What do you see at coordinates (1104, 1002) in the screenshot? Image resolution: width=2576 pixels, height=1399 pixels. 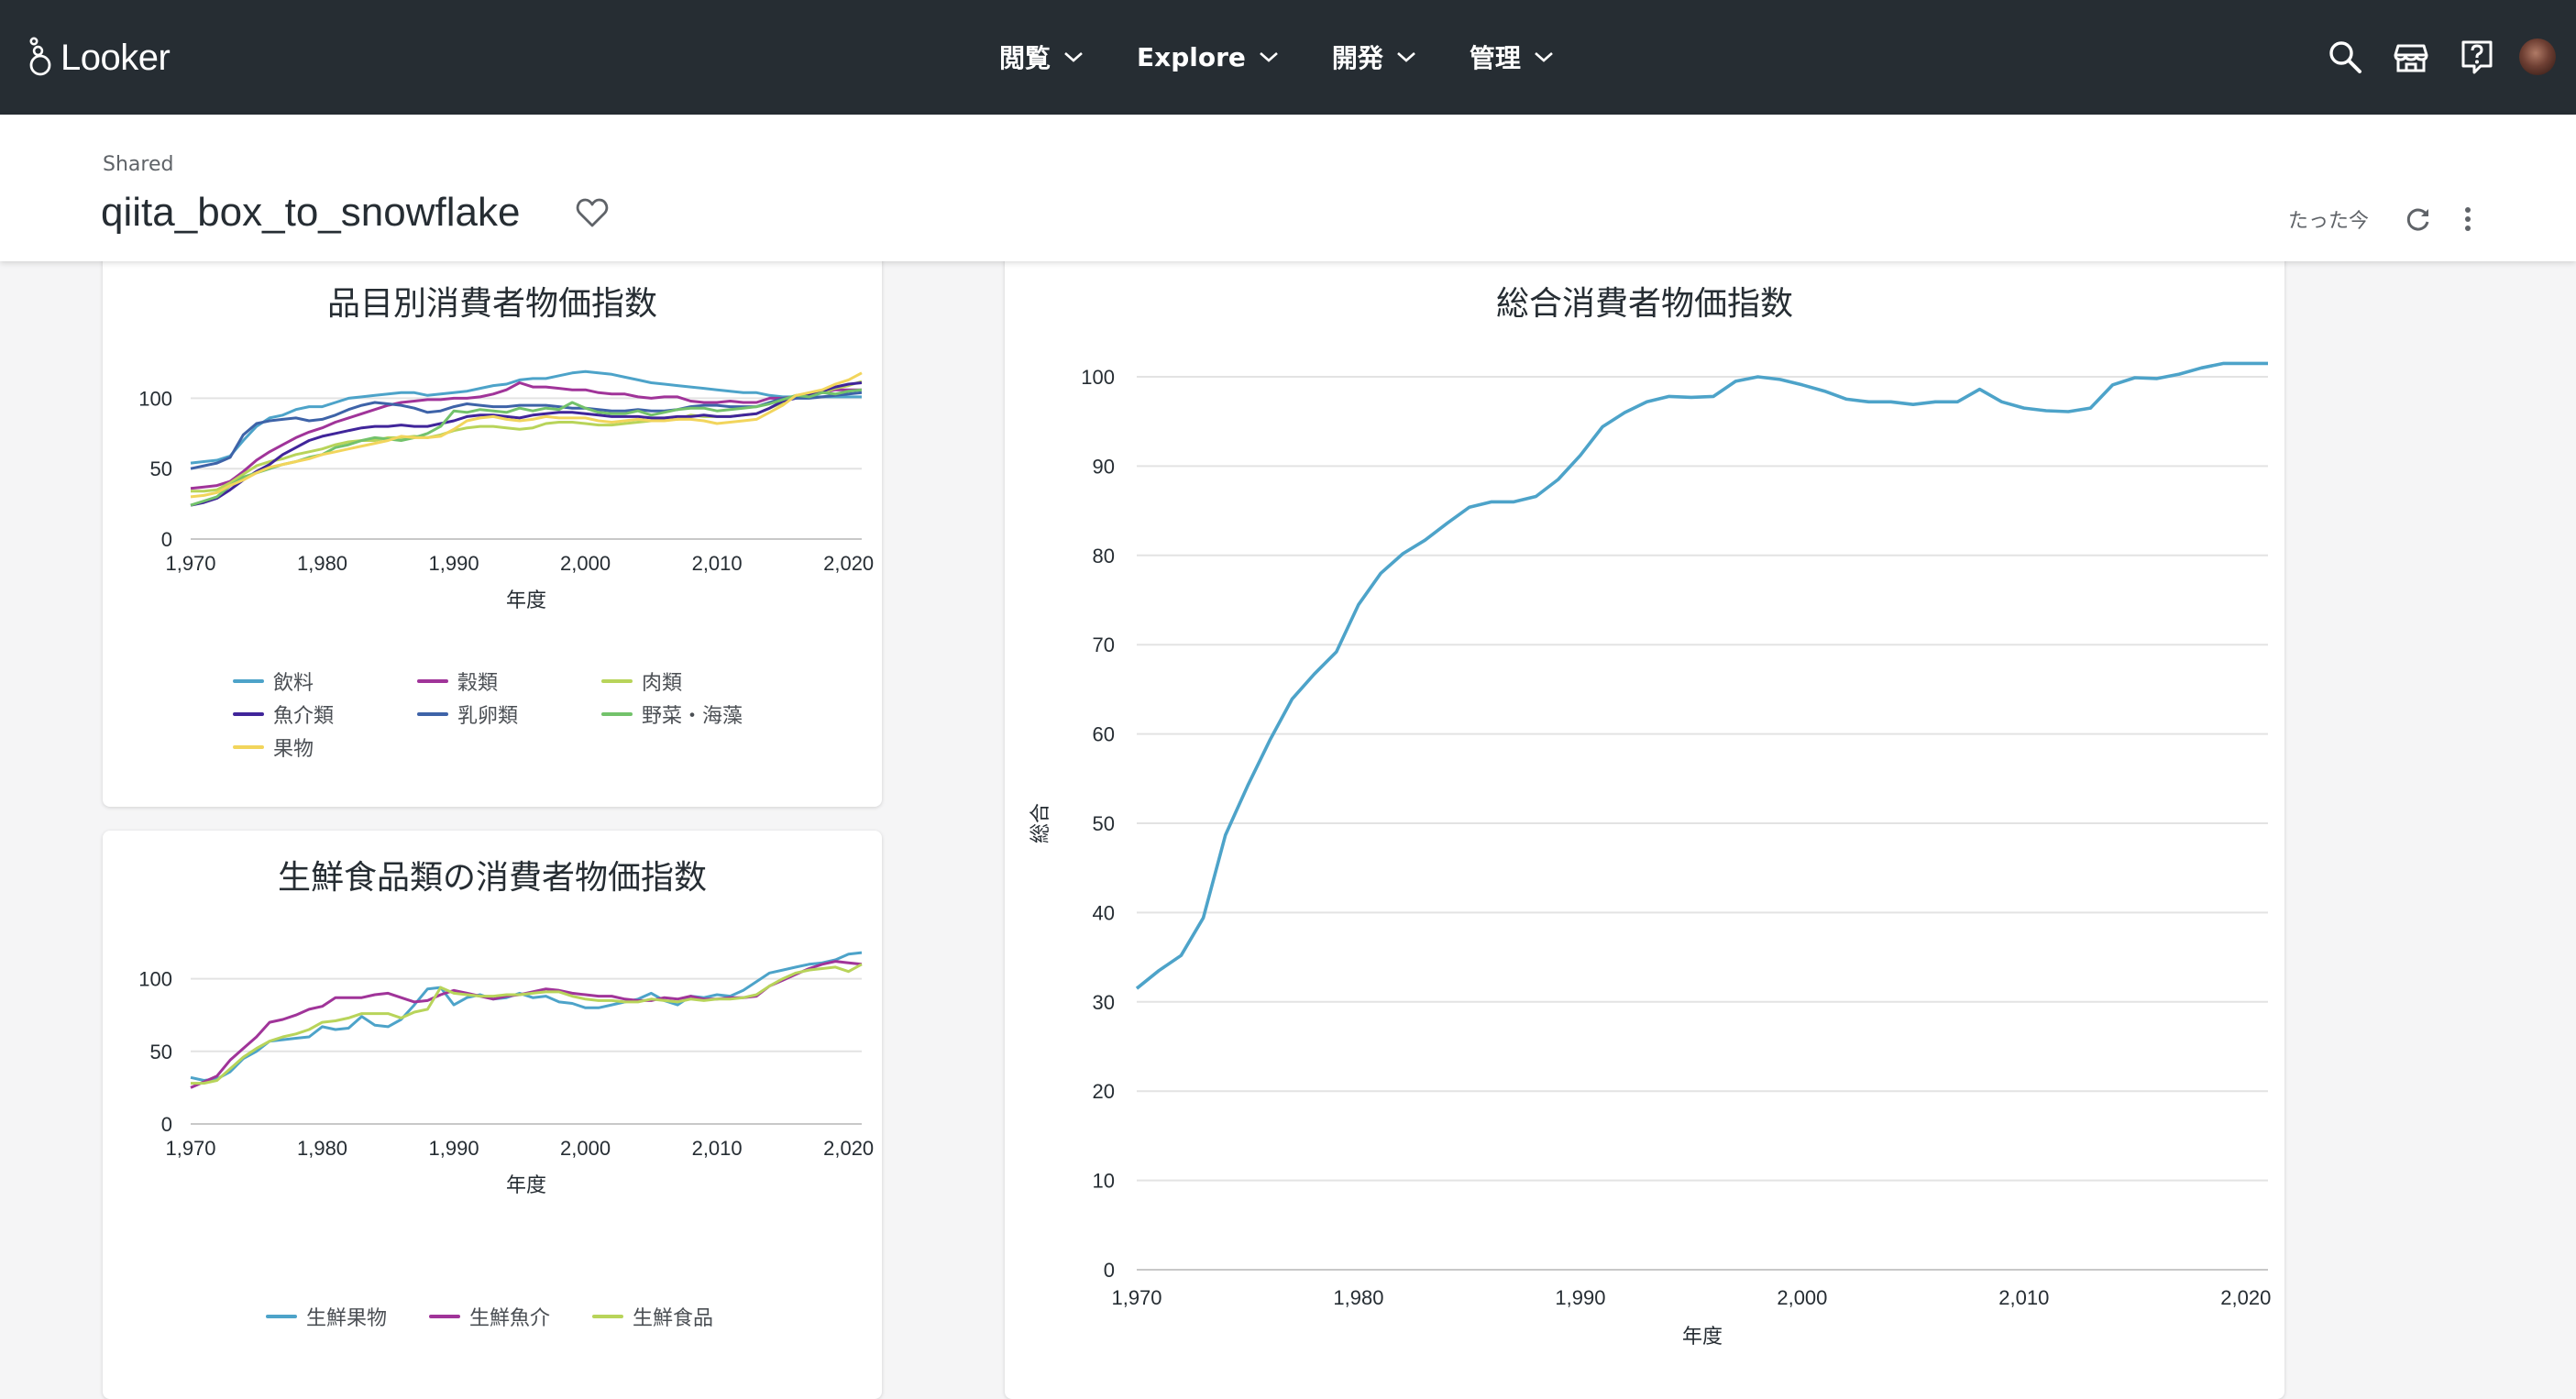 I see `y-tick-label: 30` at bounding box center [1104, 1002].